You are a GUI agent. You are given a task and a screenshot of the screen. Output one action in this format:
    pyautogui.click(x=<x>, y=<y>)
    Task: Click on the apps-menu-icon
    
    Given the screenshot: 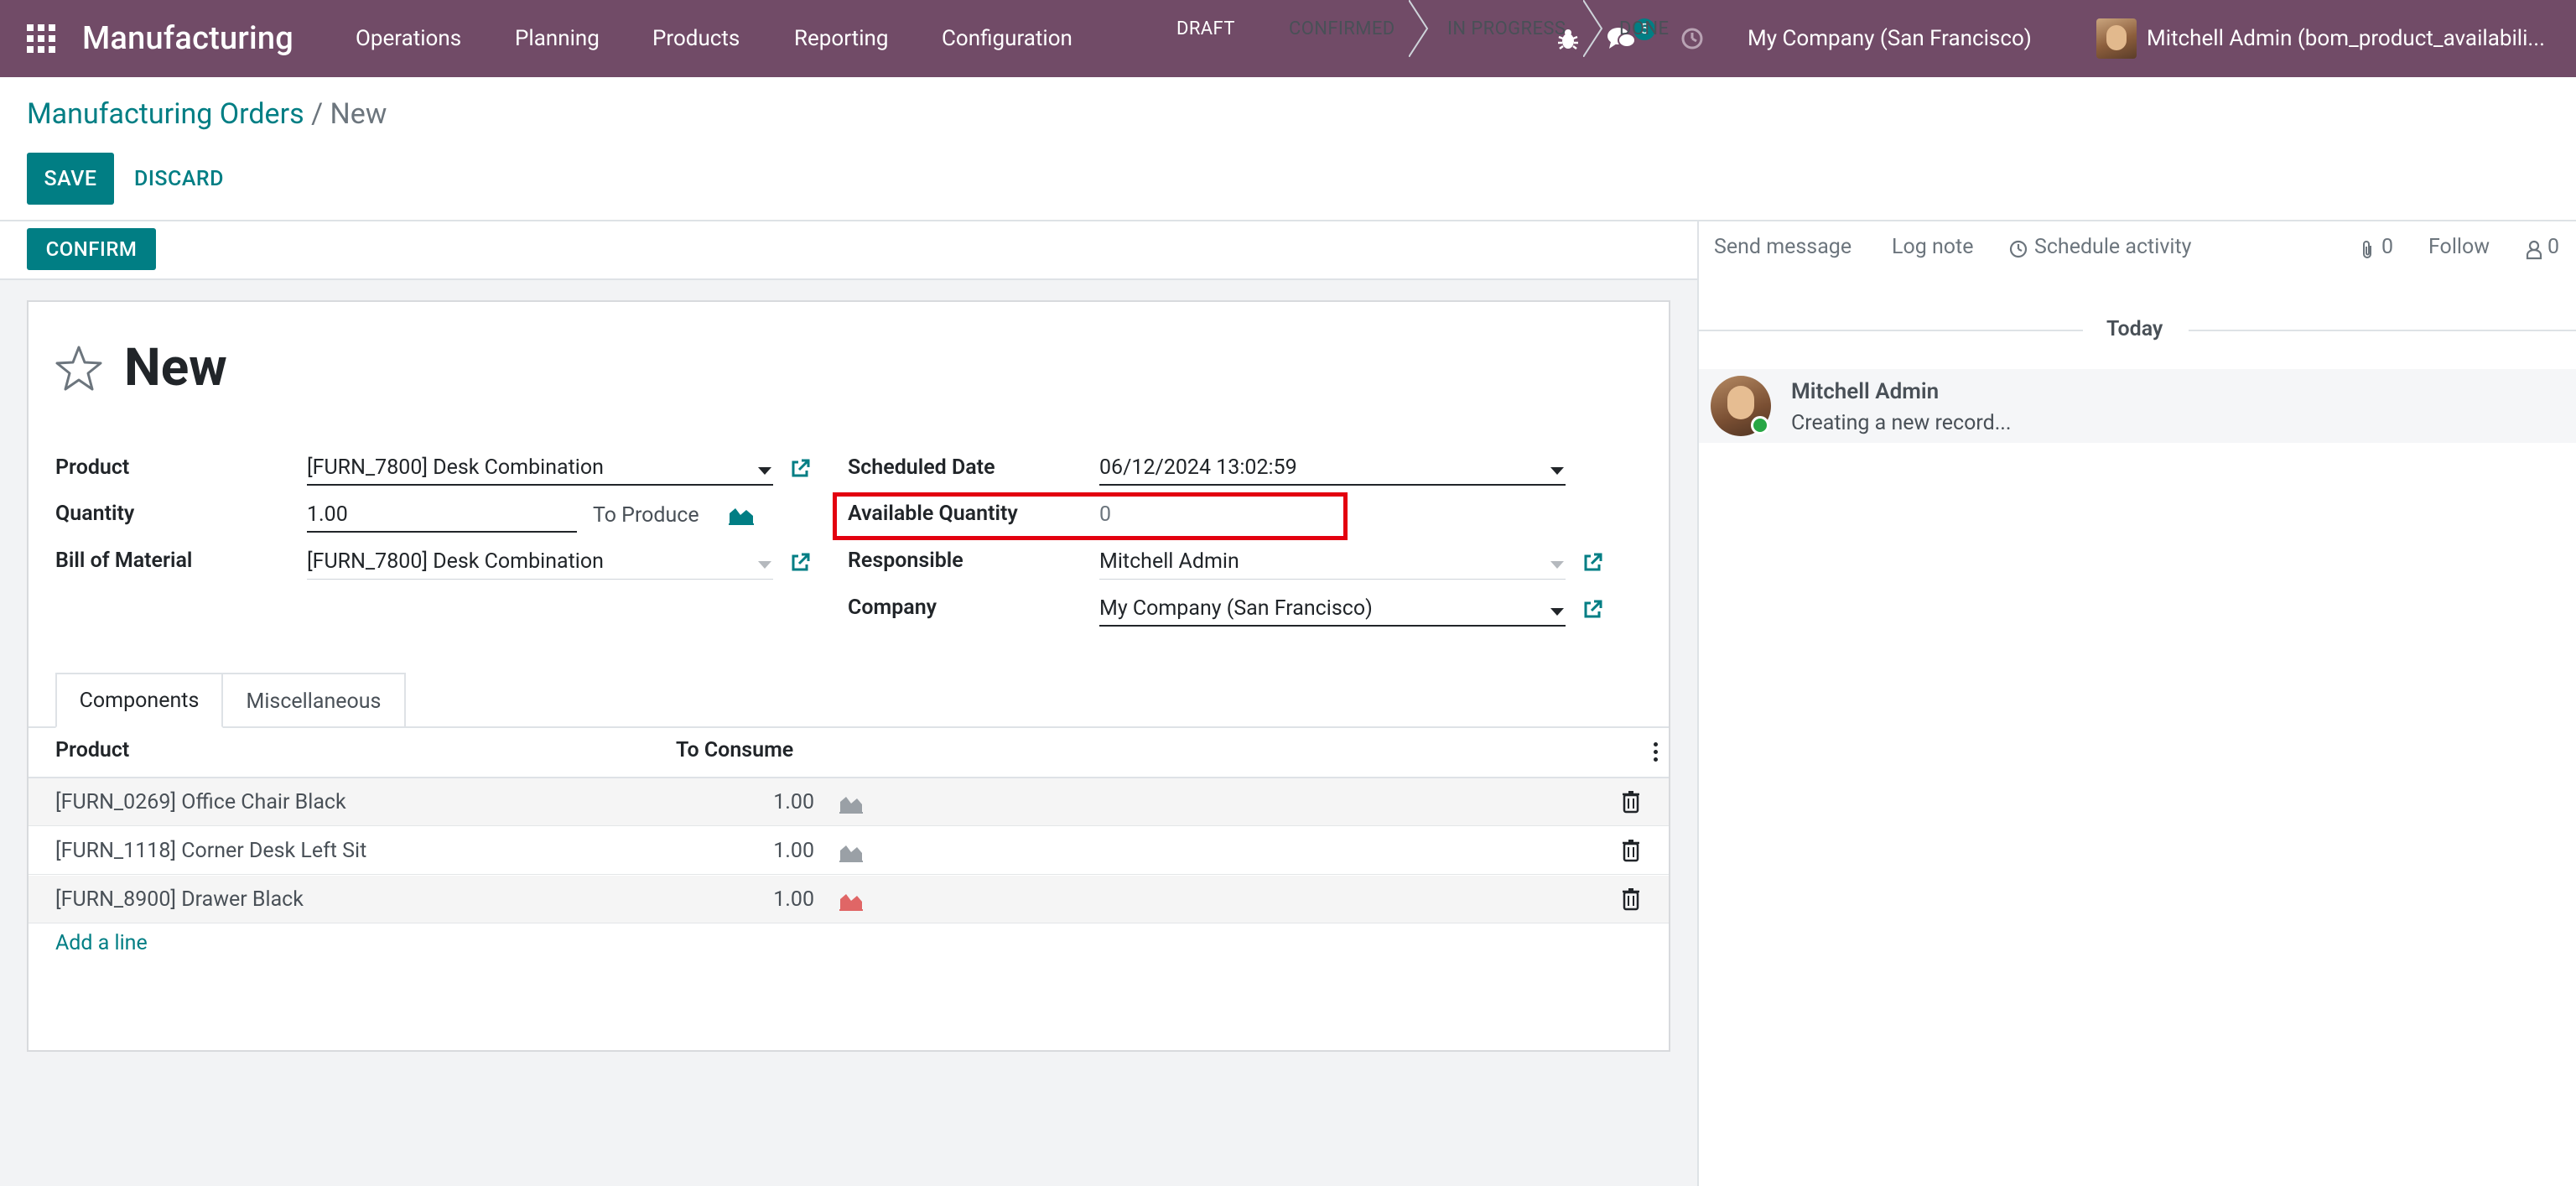 What is the action you would take?
    pyautogui.click(x=42, y=38)
    